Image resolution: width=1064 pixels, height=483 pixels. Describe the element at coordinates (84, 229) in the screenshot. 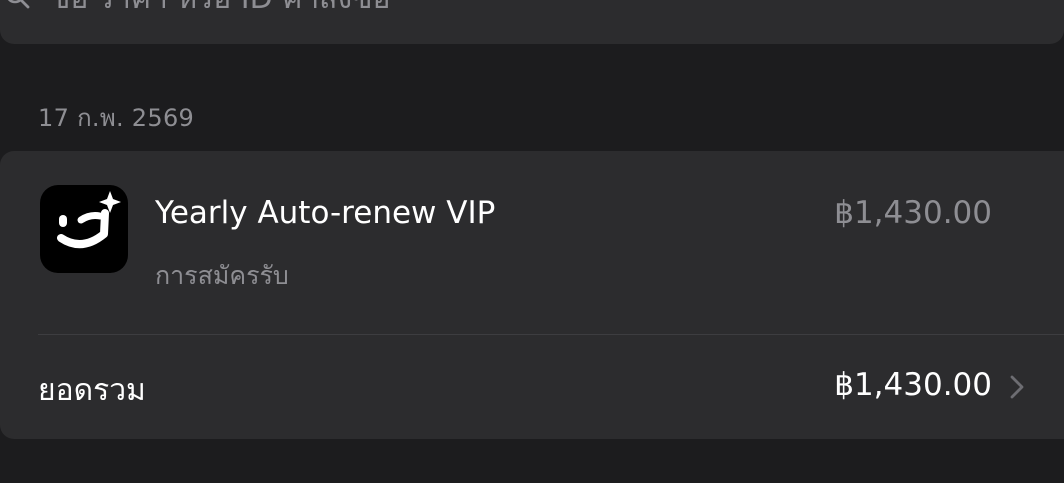

I see `app-logo-wink-icon` at that location.